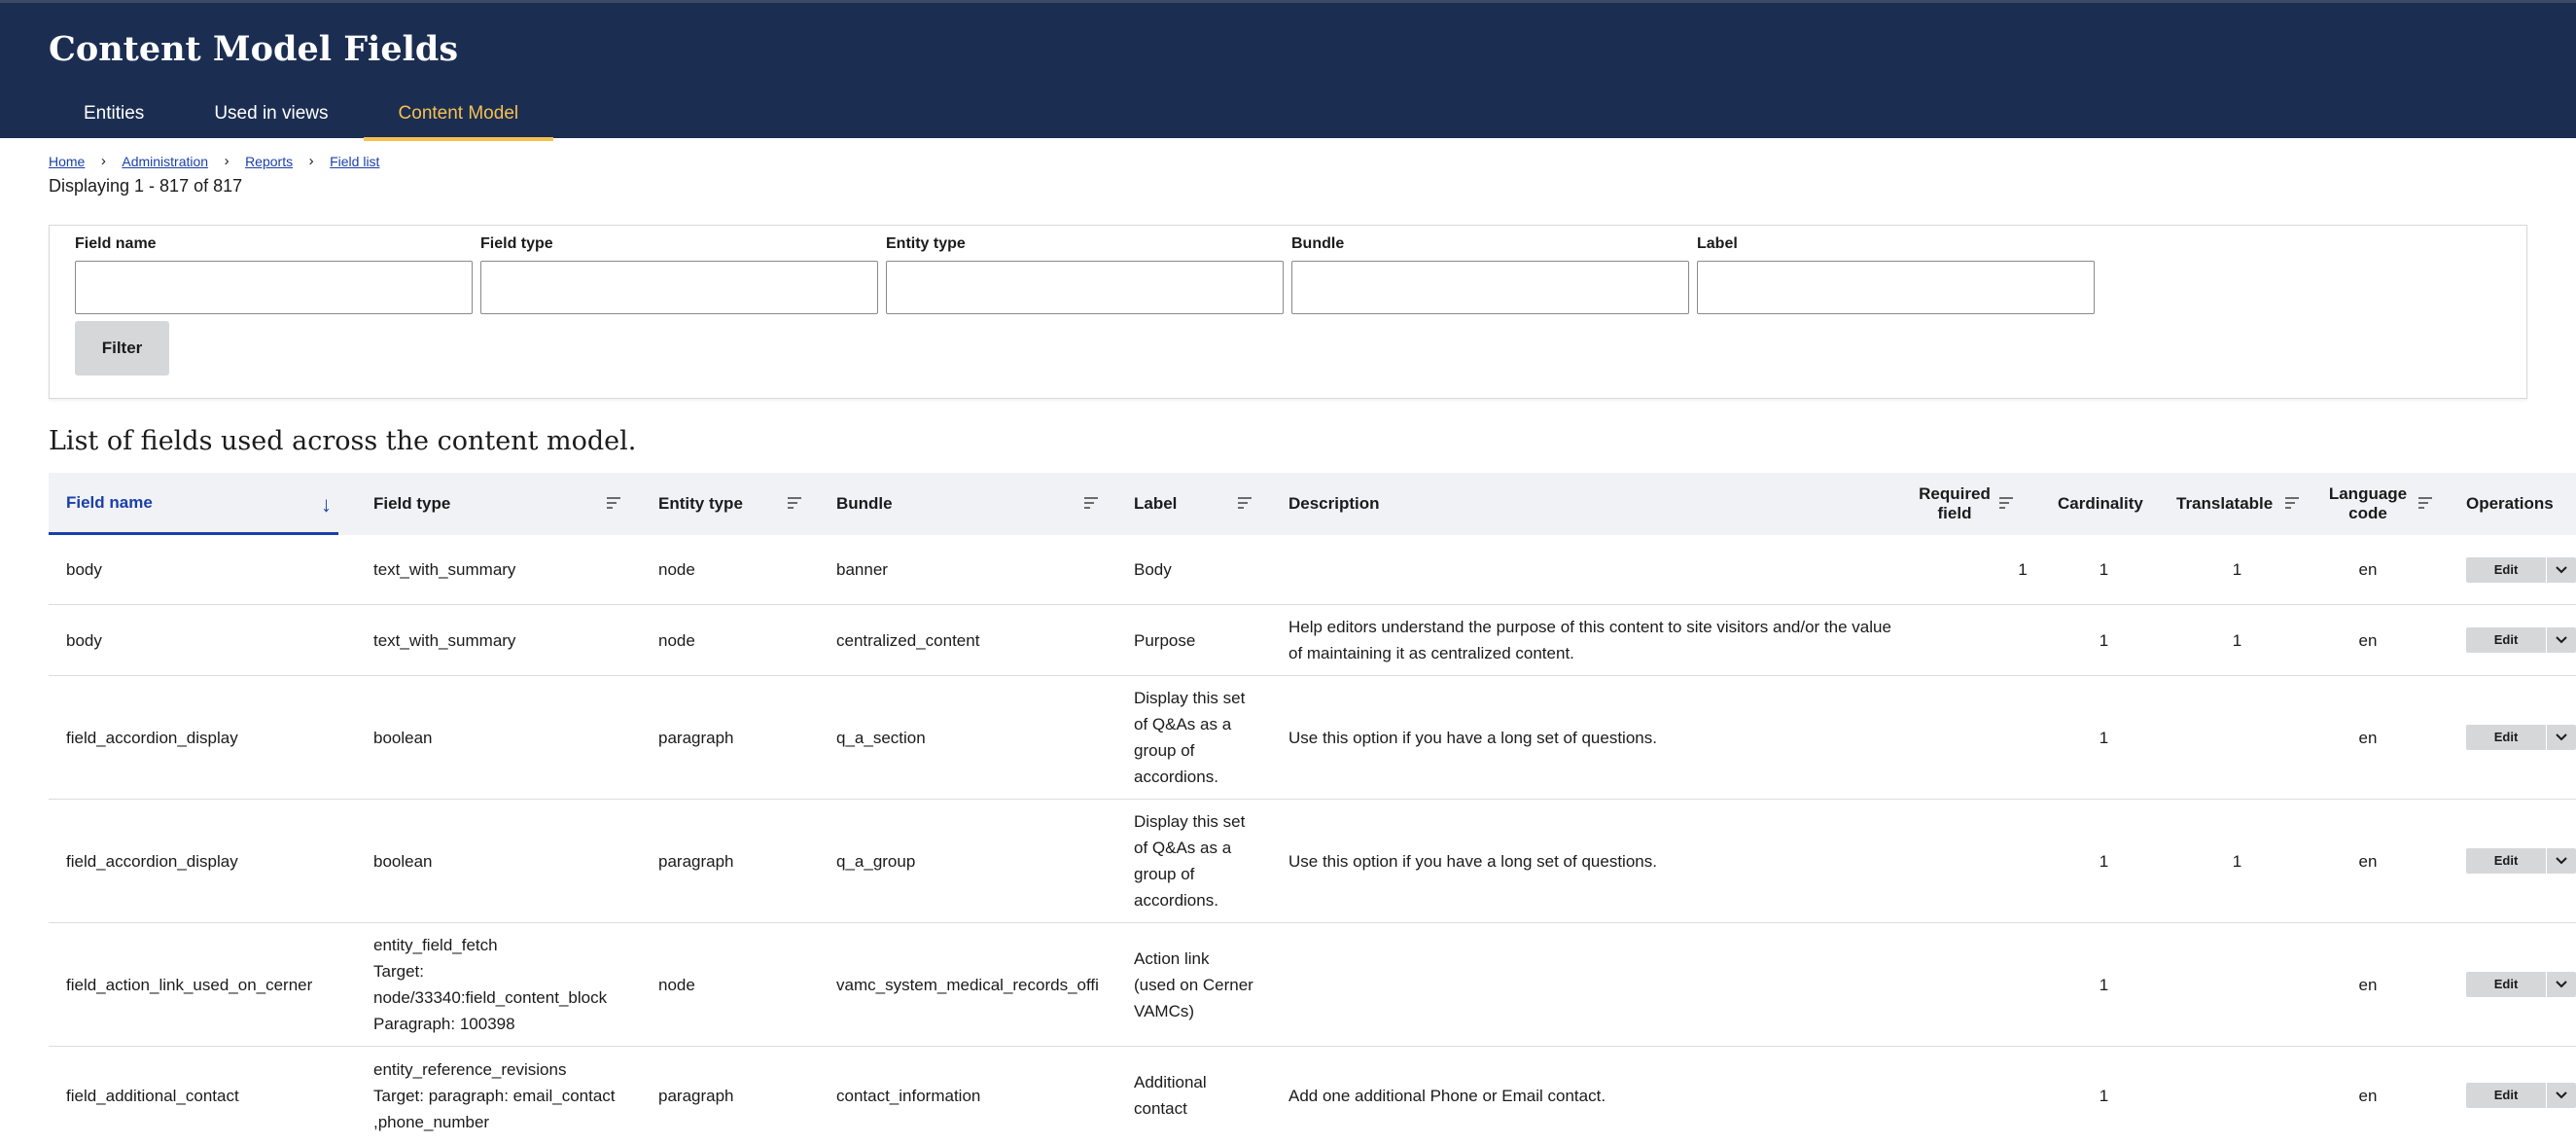 This screenshot has width=2576, height=1144. Describe the element at coordinates (1085, 287) in the screenshot. I see `entity-type-input` at that location.